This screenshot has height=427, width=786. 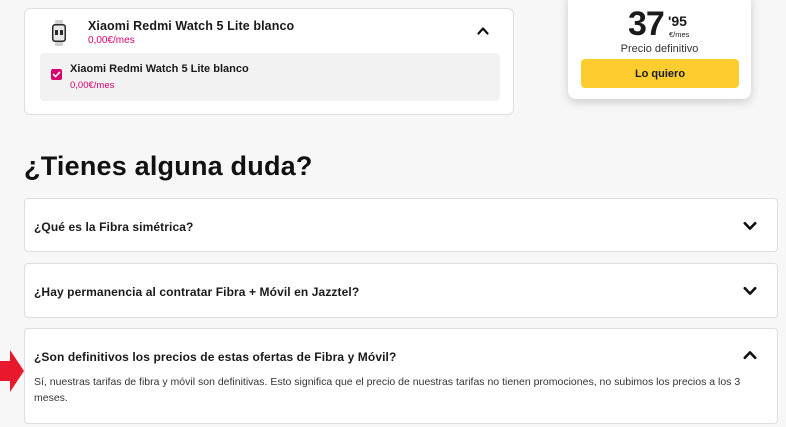 What do you see at coordinates (401, 225) in the screenshot?
I see `faq-item: ¿Qué es la Fibra simétrica?` at bounding box center [401, 225].